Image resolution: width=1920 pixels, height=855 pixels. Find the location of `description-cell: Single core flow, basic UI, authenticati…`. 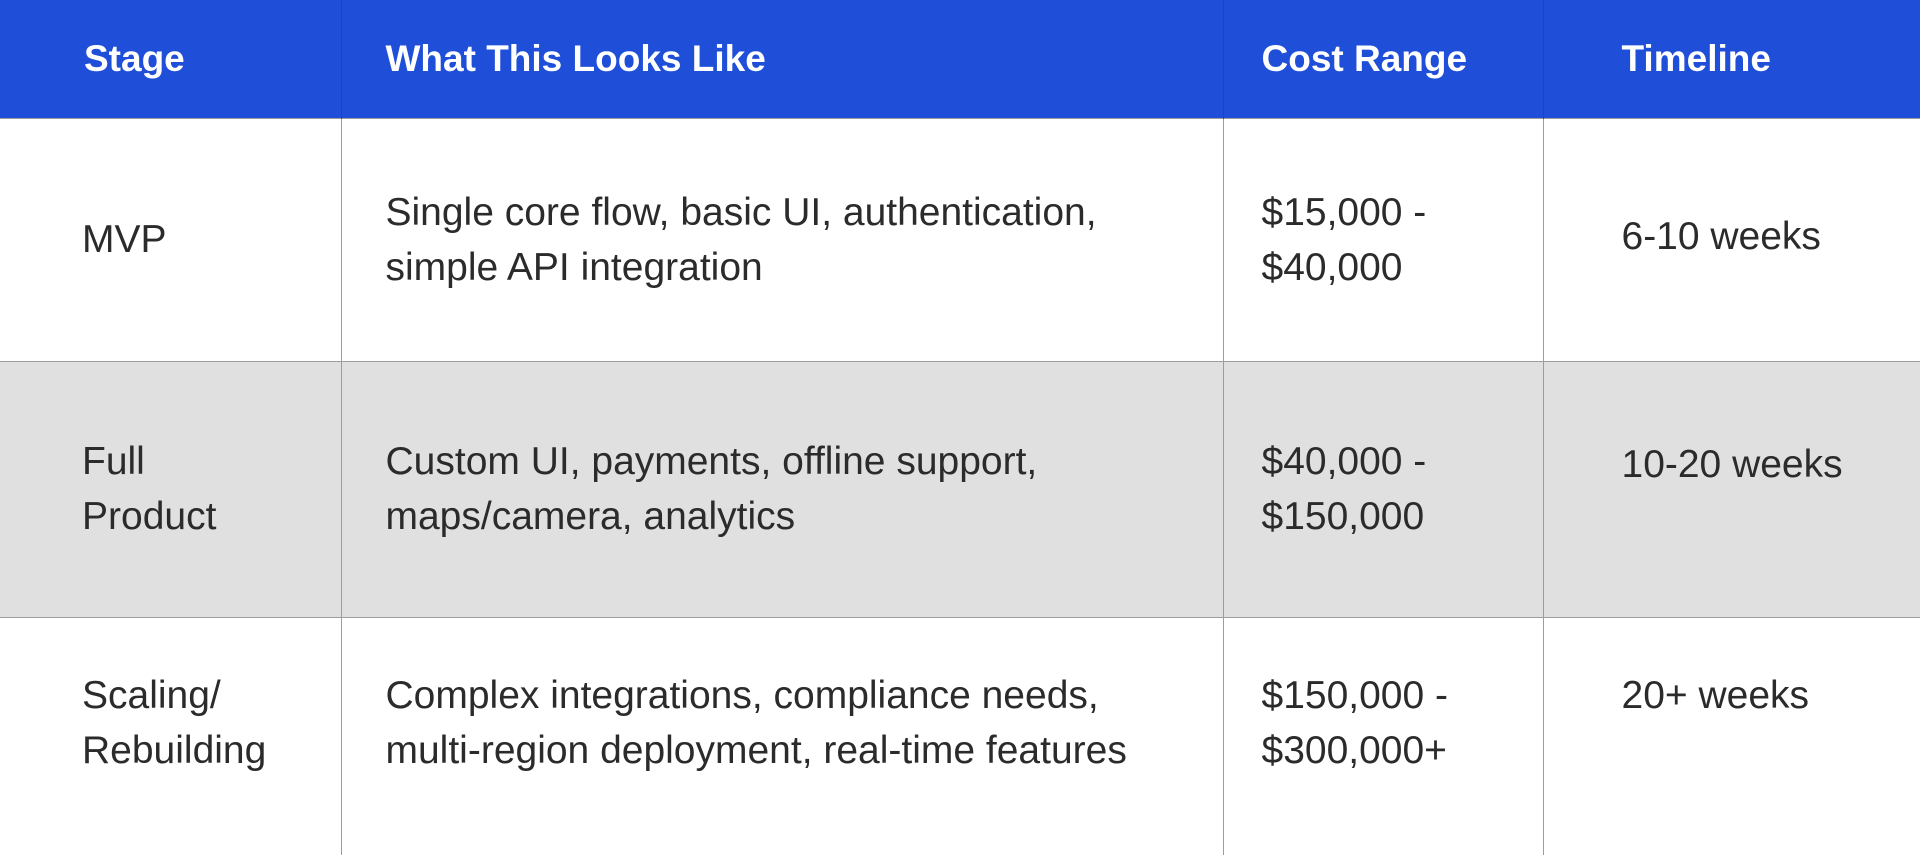

description-cell: Single core flow, basic UI, authenticati… is located at coordinates (781, 239).